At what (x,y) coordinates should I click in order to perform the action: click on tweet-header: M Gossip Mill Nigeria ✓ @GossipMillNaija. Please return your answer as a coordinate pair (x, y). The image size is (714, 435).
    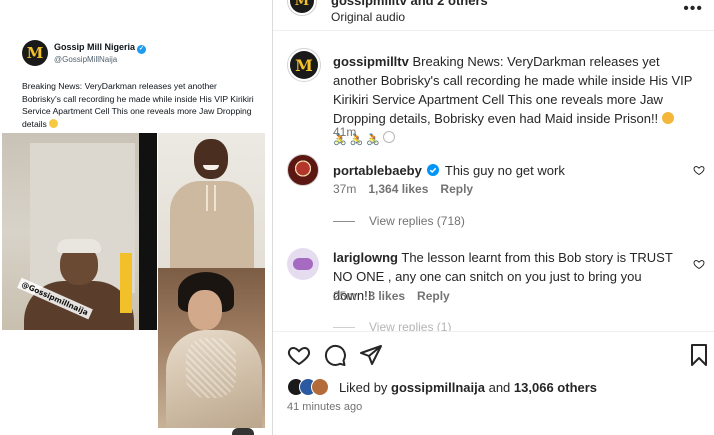
    Looking at the image, I should click on (142, 55).